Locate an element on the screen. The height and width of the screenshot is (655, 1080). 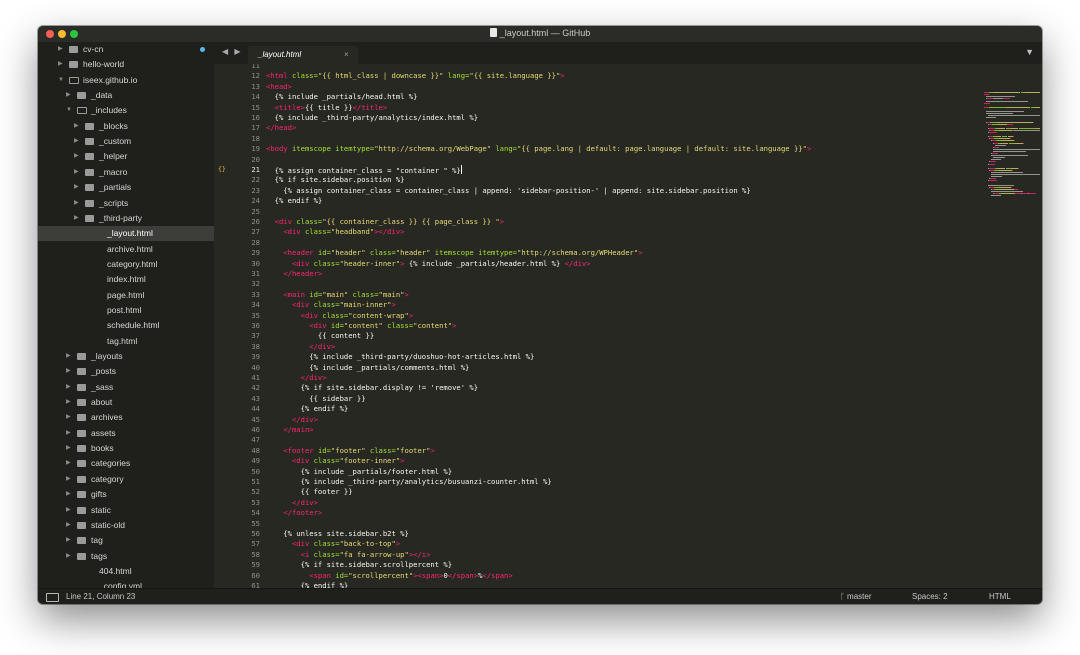
sidebar-folder: ▶ categories is located at coordinates (126, 463).